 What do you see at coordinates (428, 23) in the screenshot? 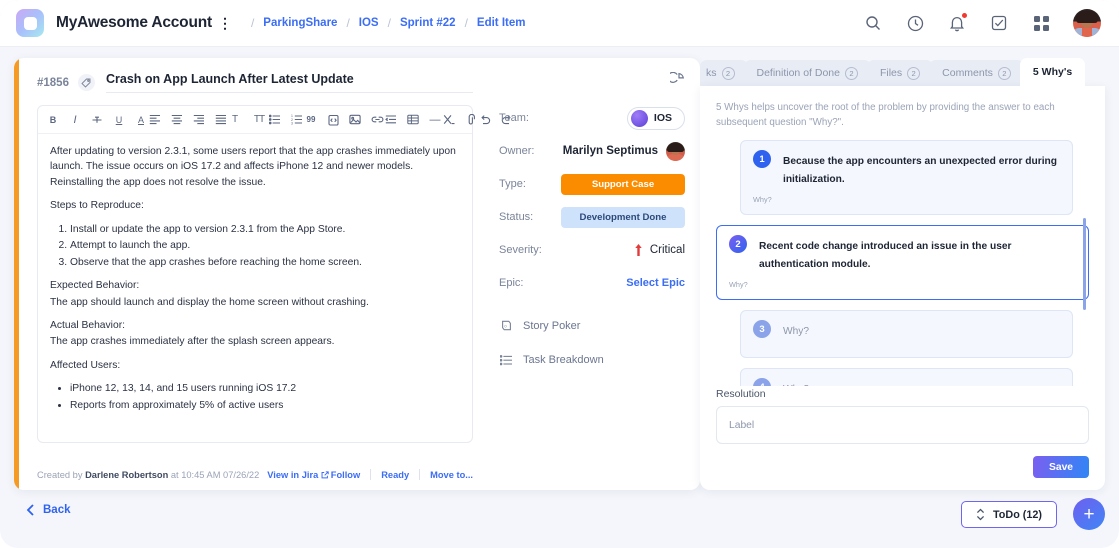
I see `breadcrumb-item-sprint: Sprint #22` at bounding box center [428, 23].